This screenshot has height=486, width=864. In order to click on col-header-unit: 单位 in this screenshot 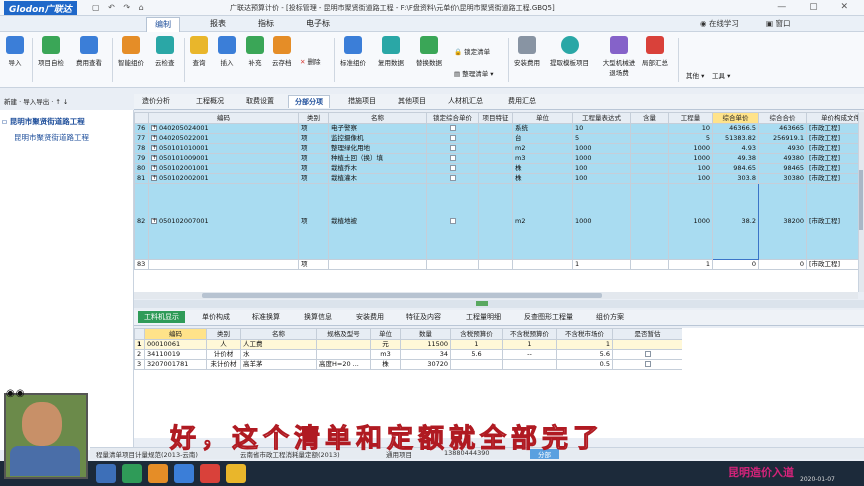, I will do `click(385, 334)`.